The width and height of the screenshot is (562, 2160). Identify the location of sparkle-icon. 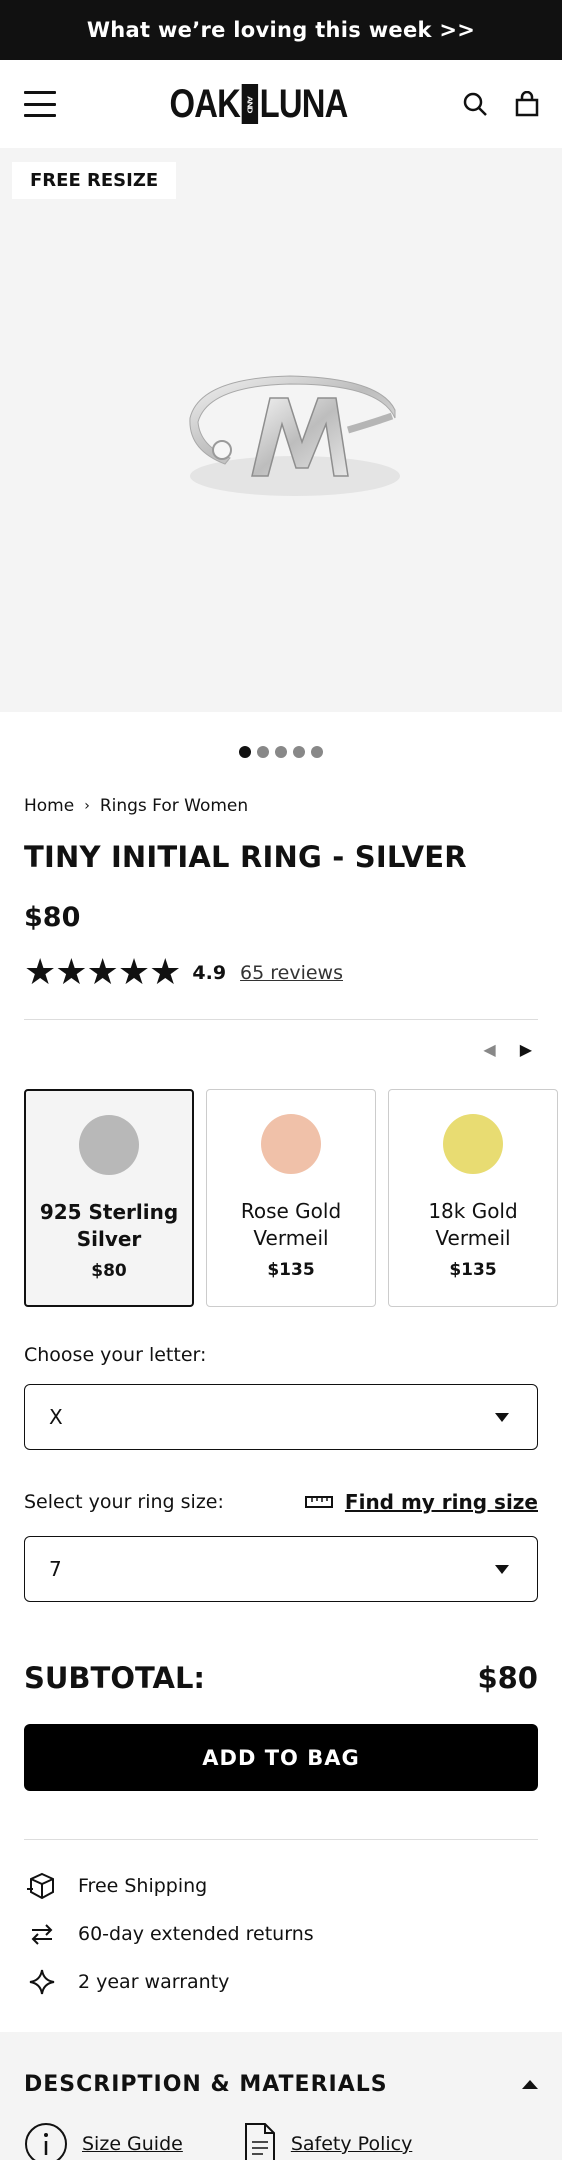
(42, 1982).